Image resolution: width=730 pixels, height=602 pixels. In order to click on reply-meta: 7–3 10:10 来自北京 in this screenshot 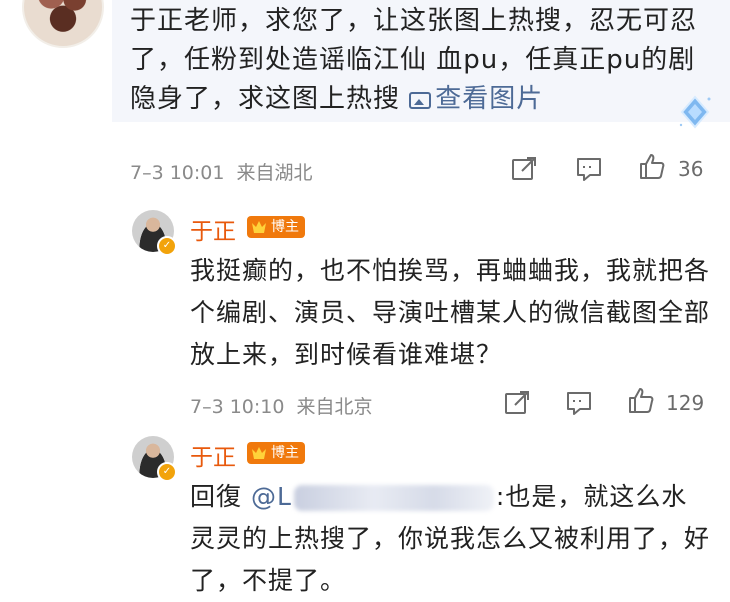, I will do `click(281, 405)`.